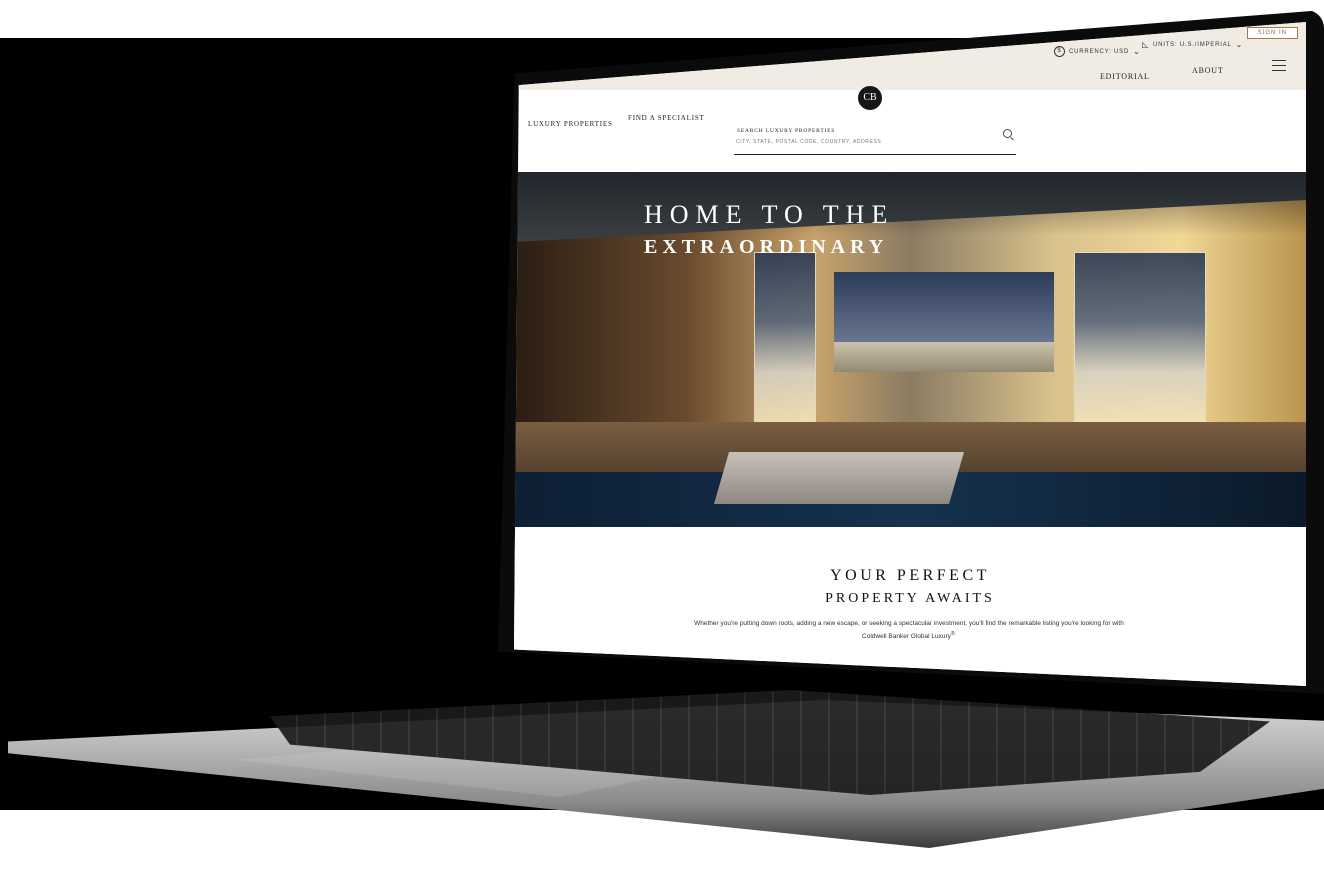 The image size is (1324, 878). I want to click on hero-slab, so click(839, 478).